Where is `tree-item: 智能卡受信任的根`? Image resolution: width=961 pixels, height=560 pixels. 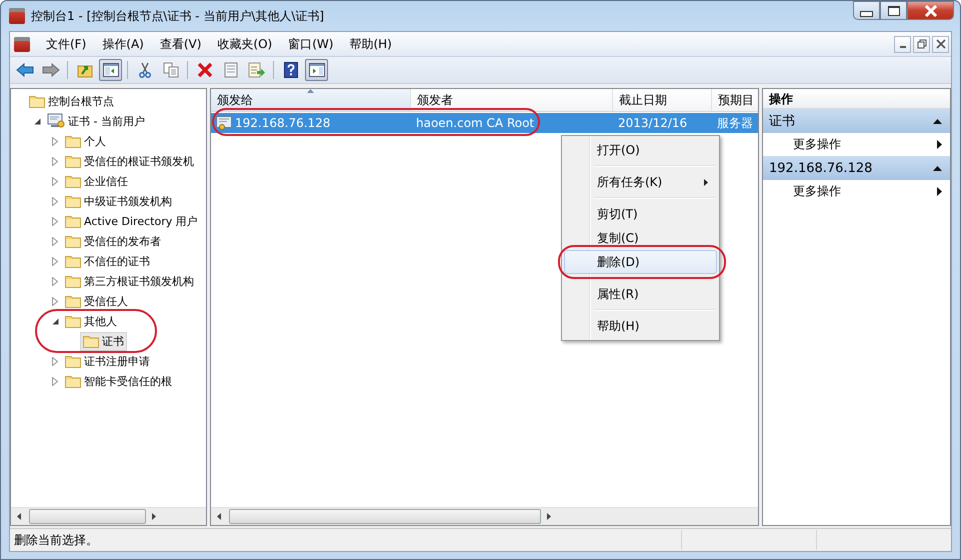
tree-item: 智能卡受信任的根 is located at coordinates (118, 381).